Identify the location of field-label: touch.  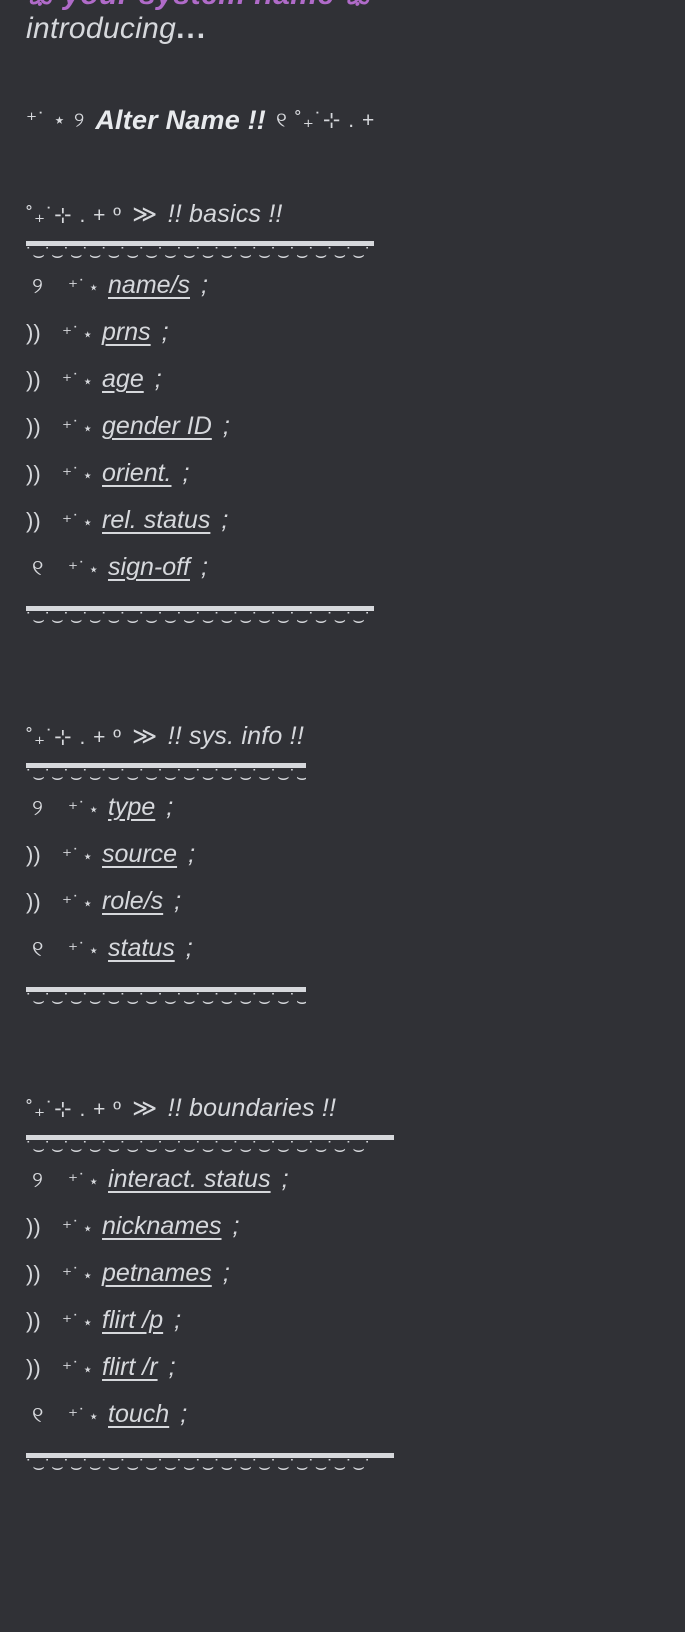
(138, 1414).